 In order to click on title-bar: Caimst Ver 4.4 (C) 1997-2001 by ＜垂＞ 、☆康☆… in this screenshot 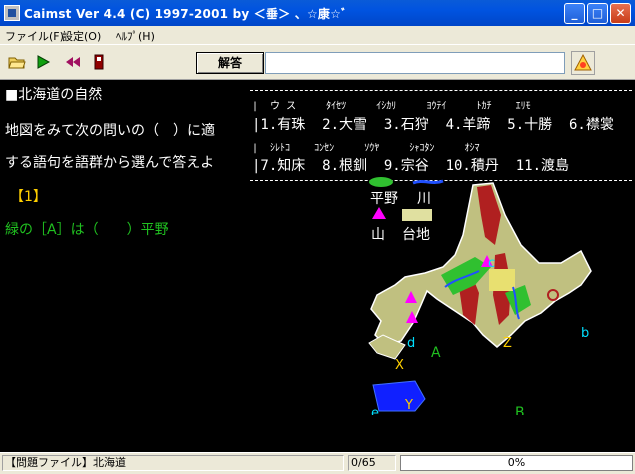, I will do `click(317, 13)`.